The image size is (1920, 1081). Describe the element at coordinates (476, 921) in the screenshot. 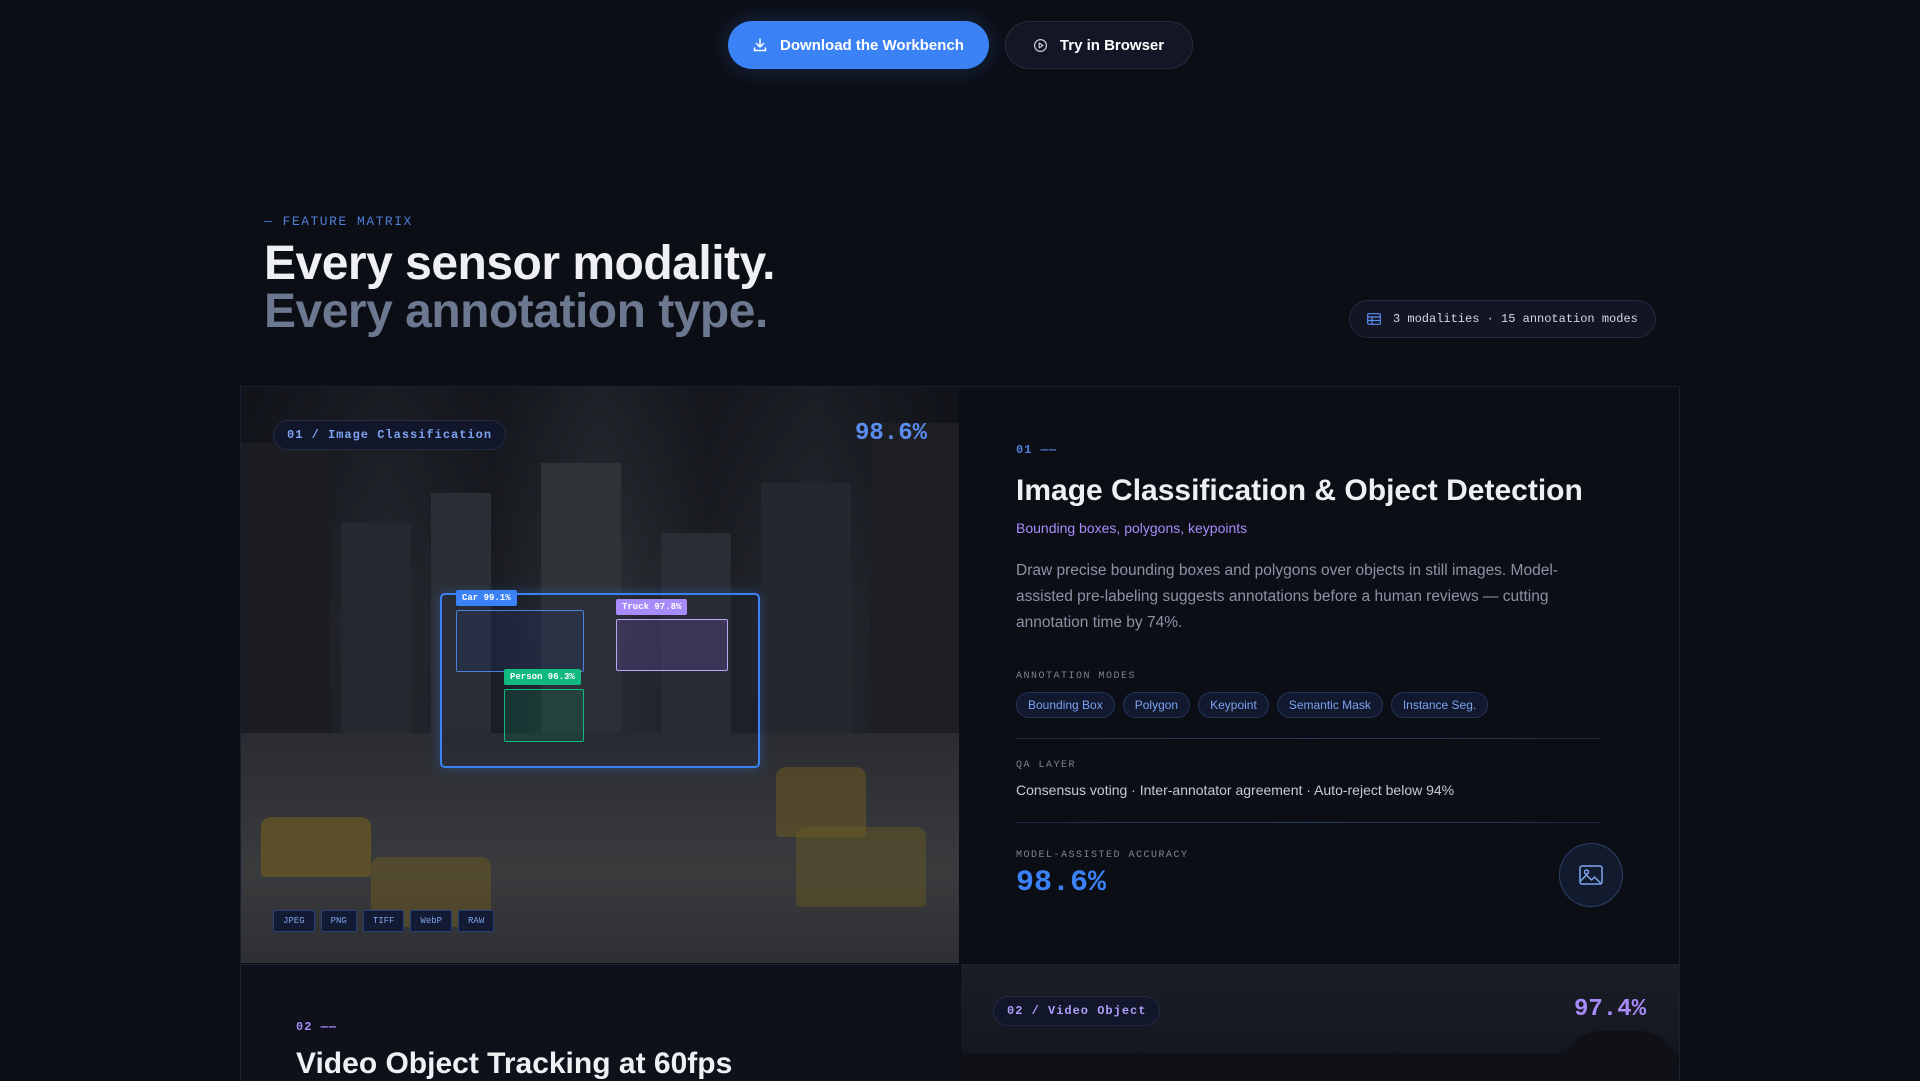

I see `format-badge: RAW` at that location.